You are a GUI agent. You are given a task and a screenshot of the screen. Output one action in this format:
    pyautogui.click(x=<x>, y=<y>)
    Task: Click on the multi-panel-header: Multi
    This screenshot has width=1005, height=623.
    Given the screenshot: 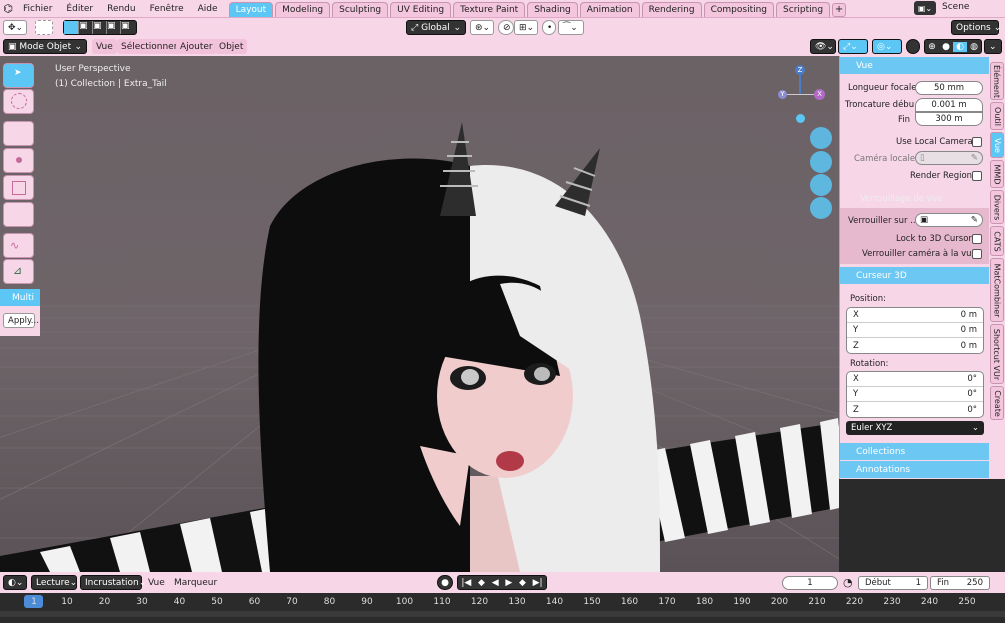 What is the action you would take?
    pyautogui.click(x=20, y=297)
    